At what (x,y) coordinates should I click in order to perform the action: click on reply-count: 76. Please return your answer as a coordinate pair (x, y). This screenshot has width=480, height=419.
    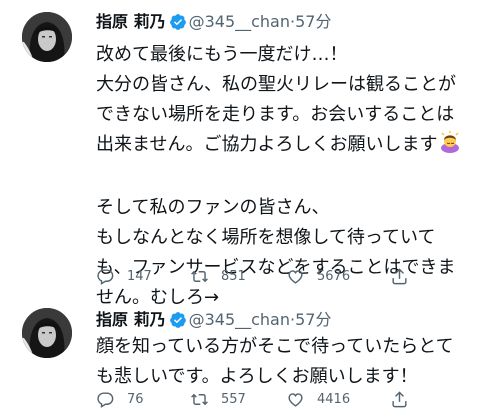
    Looking at the image, I should click on (135, 399).